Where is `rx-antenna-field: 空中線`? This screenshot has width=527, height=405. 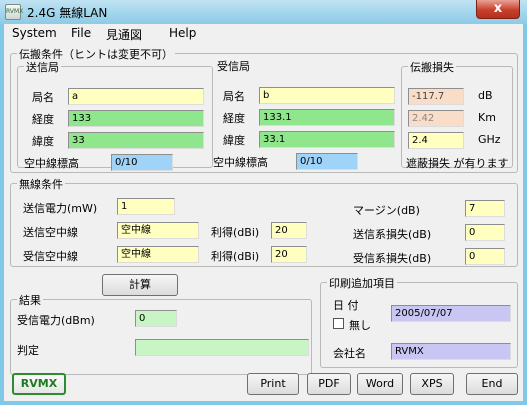 rx-antenna-field: 空中線 is located at coordinates (158, 254).